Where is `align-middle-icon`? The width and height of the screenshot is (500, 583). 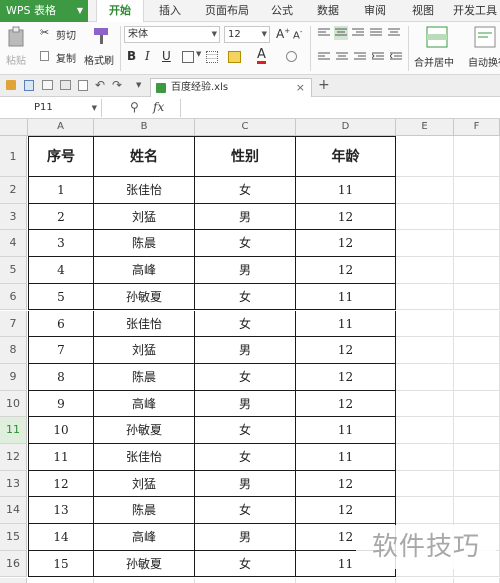 align-middle-icon is located at coordinates (342, 57).